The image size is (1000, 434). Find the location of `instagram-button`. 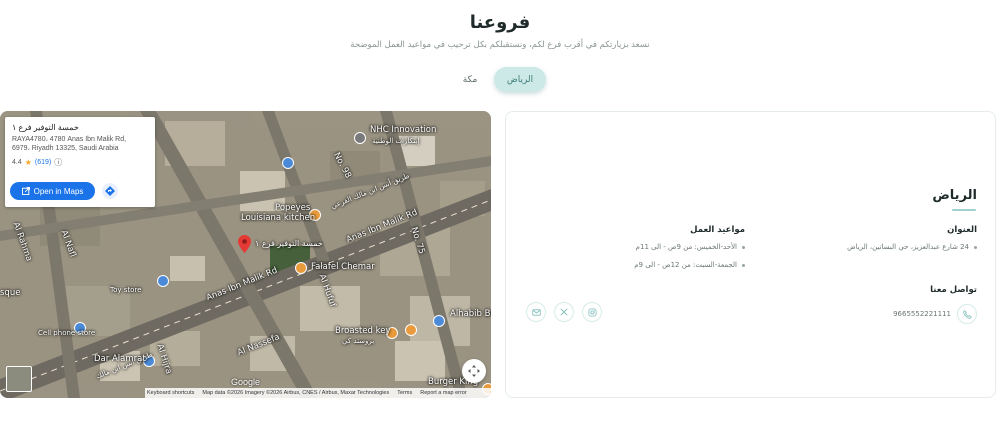

instagram-button is located at coordinates (592, 312).